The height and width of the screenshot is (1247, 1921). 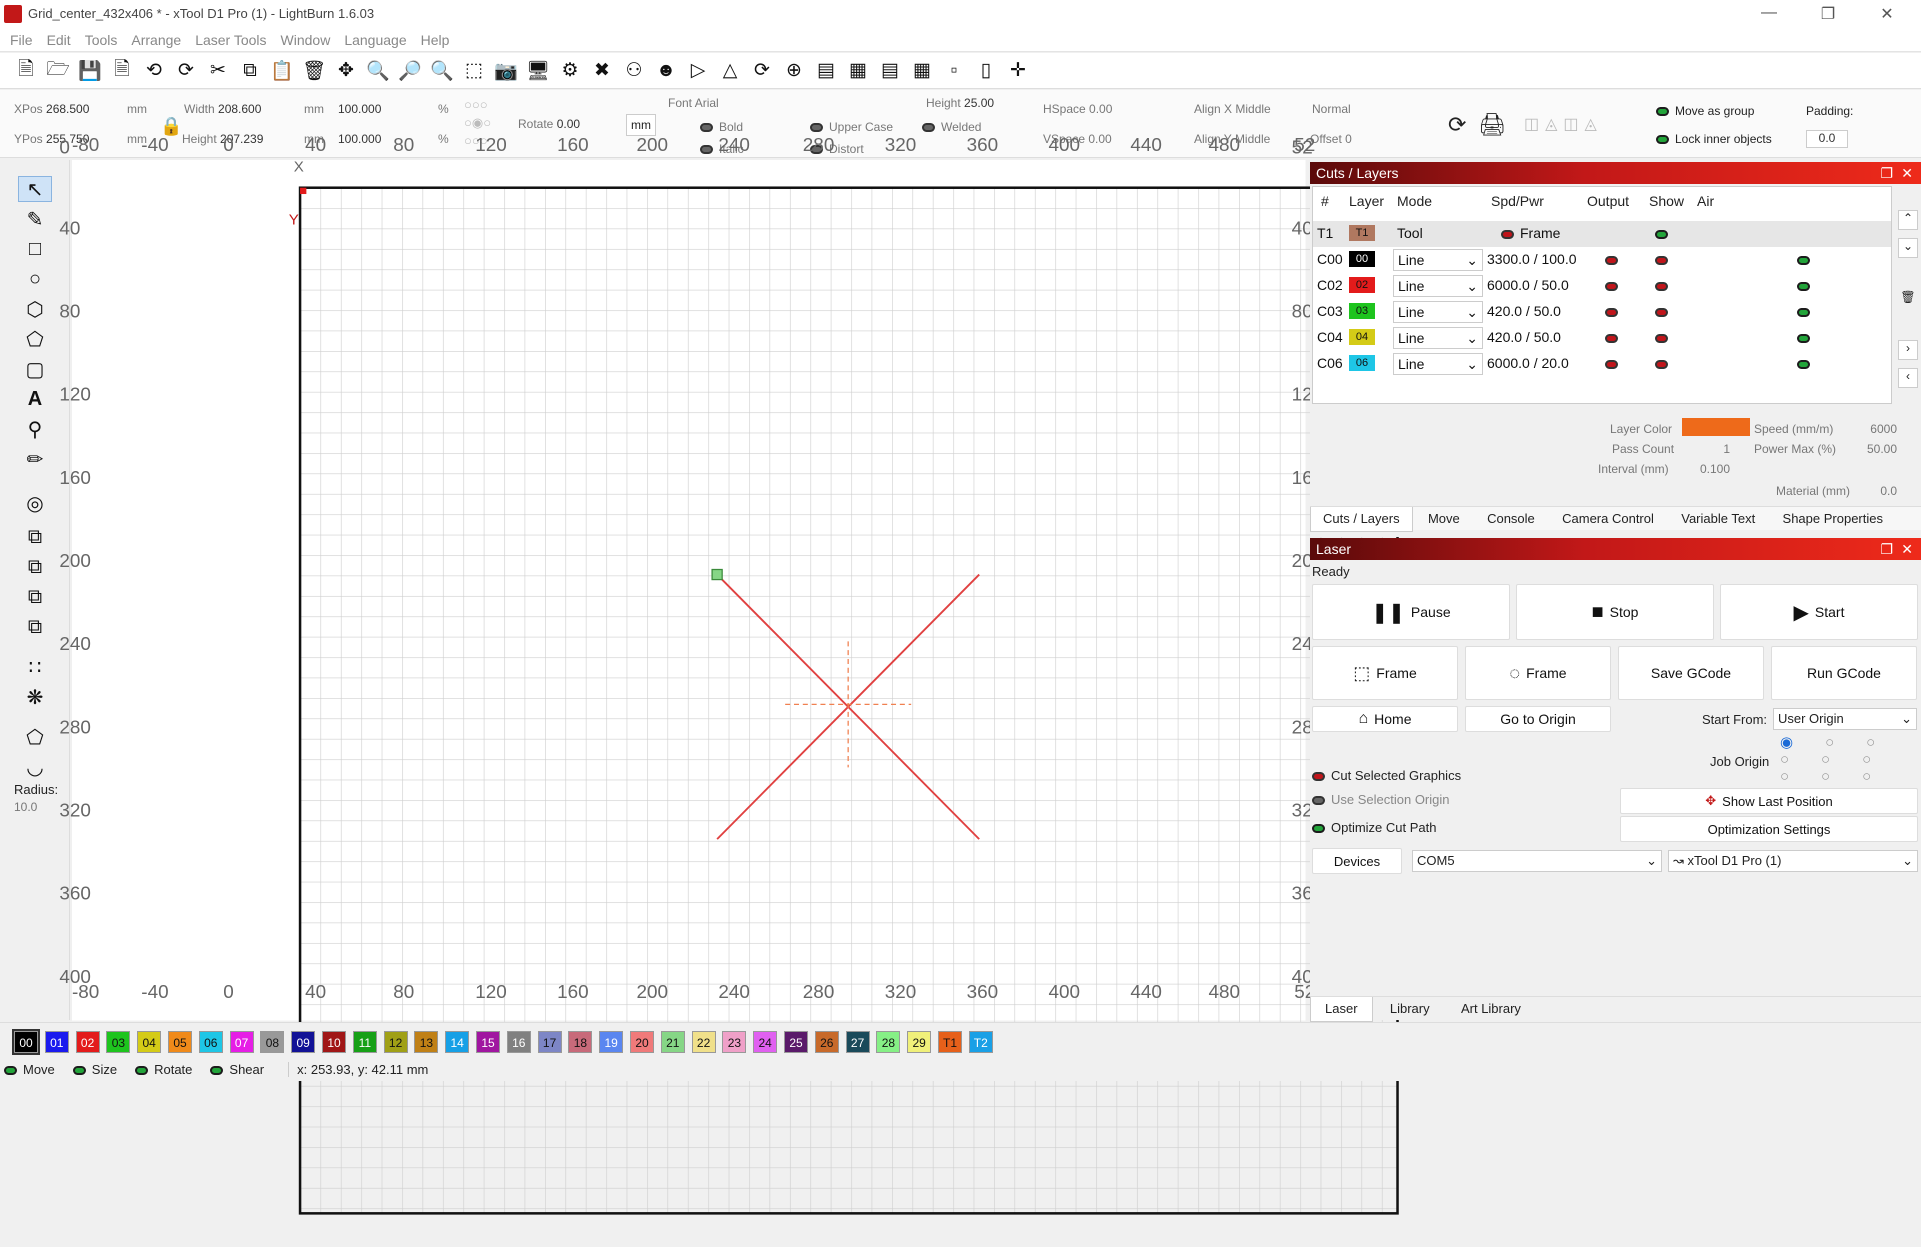 What do you see at coordinates (634, 71) in the screenshot?
I see `group-icon: ⚇` at bounding box center [634, 71].